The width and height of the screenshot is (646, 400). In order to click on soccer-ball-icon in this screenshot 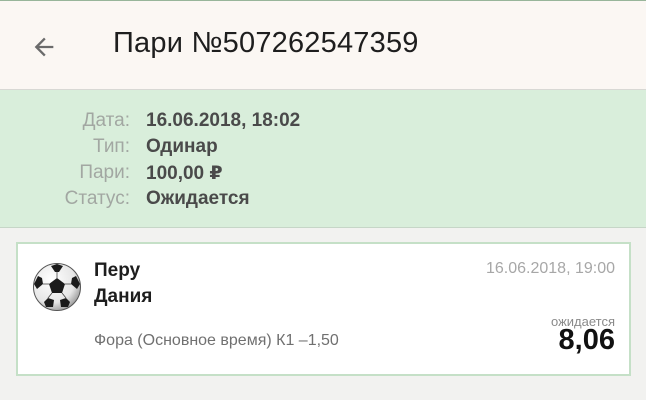, I will do `click(57, 287)`.